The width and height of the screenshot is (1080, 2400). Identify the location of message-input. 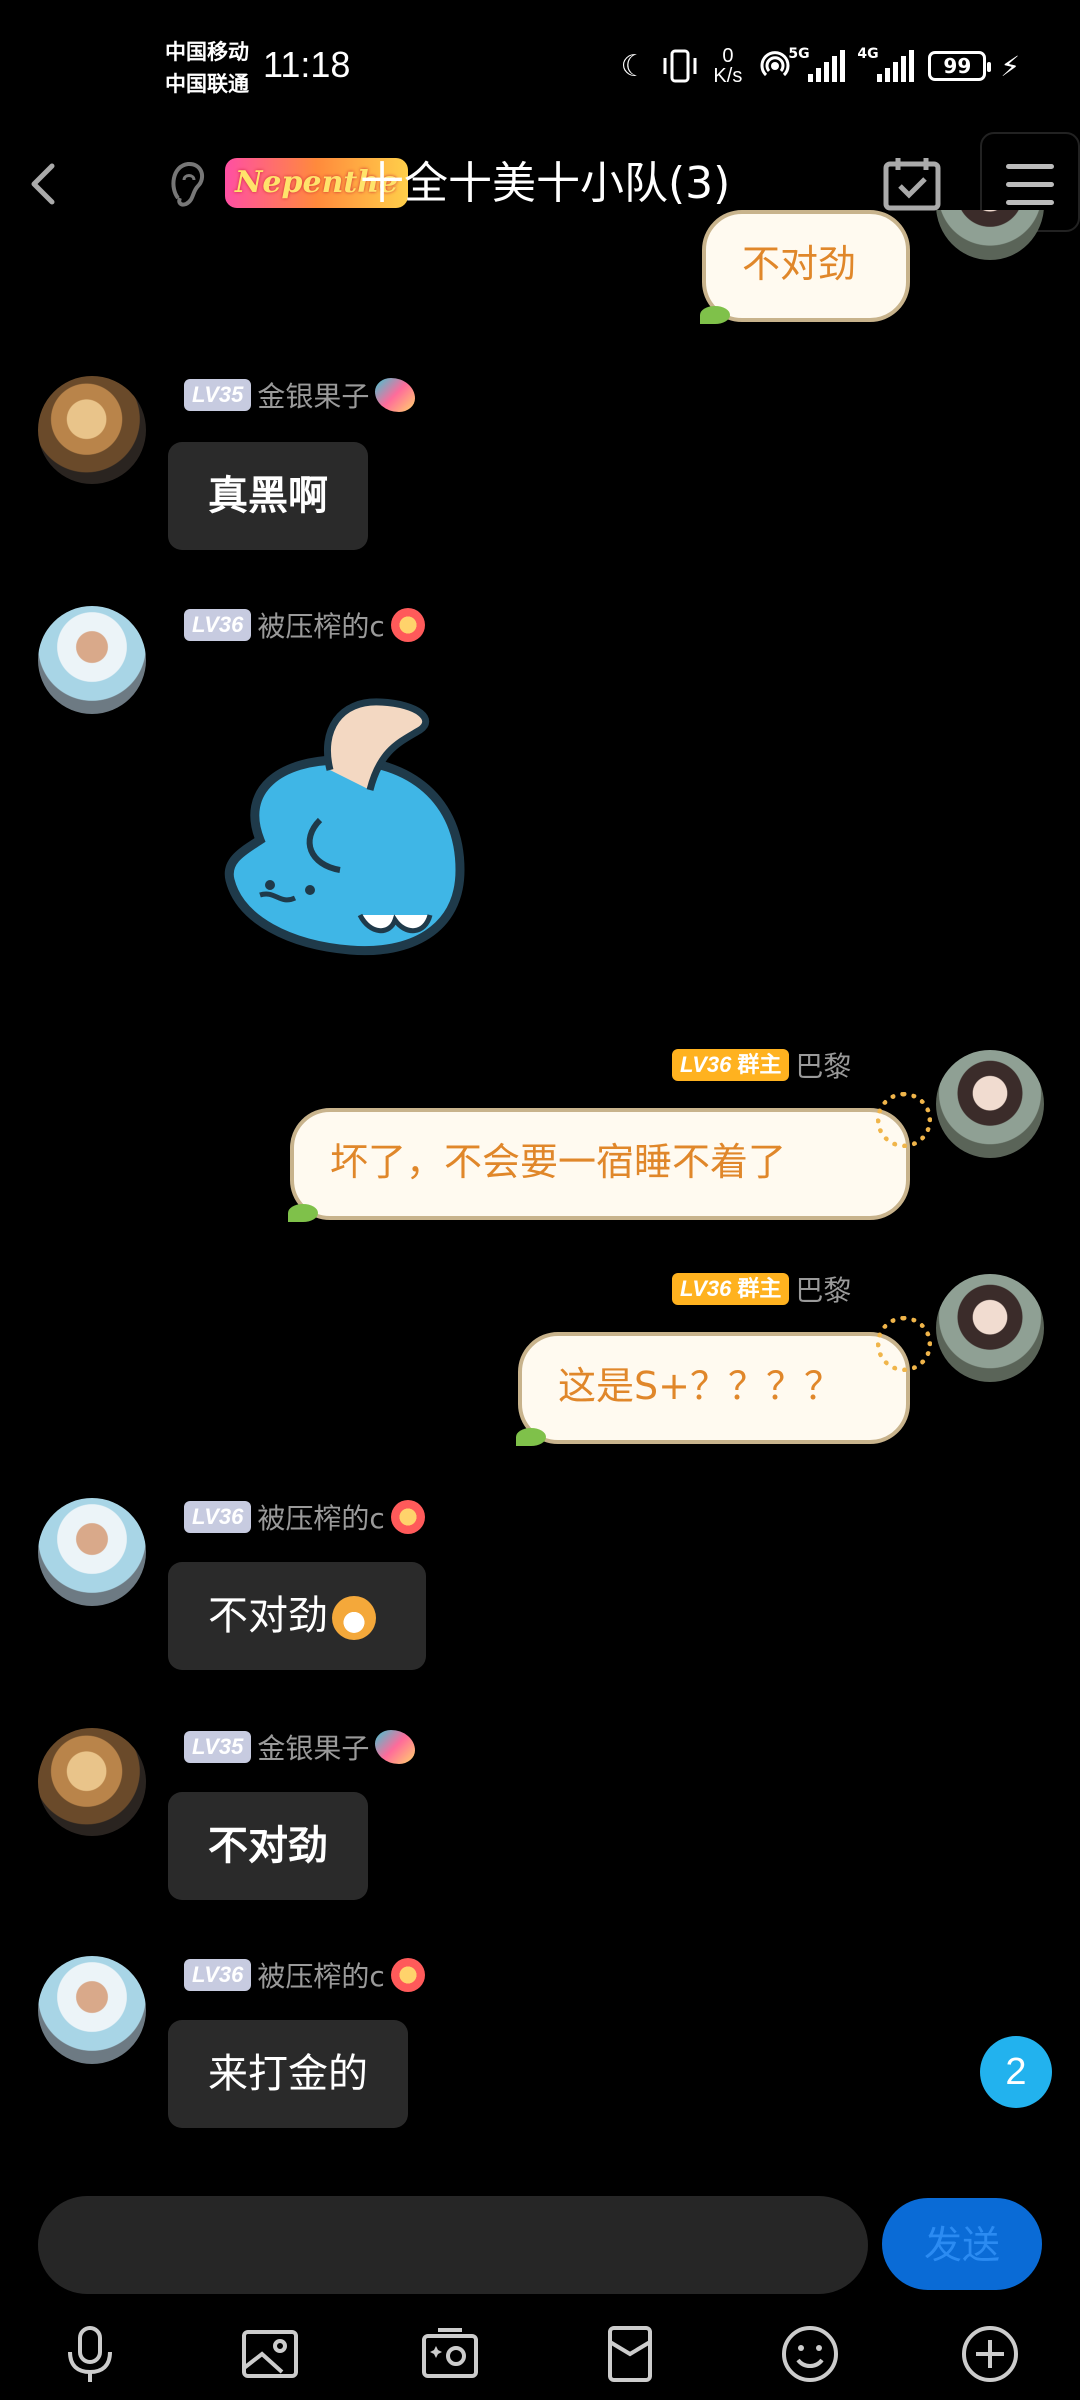
(453, 2245).